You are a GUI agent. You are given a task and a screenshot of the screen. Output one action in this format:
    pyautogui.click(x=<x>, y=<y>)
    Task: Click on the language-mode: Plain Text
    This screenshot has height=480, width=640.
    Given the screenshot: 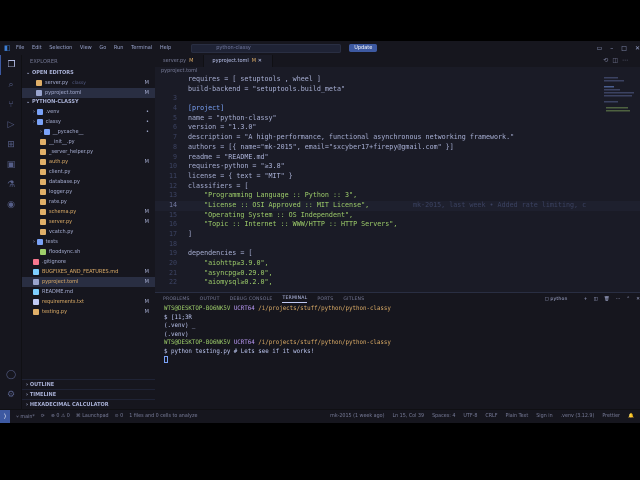 What is the action you would take?
    pyautogui.click(x=517, y=416)
    